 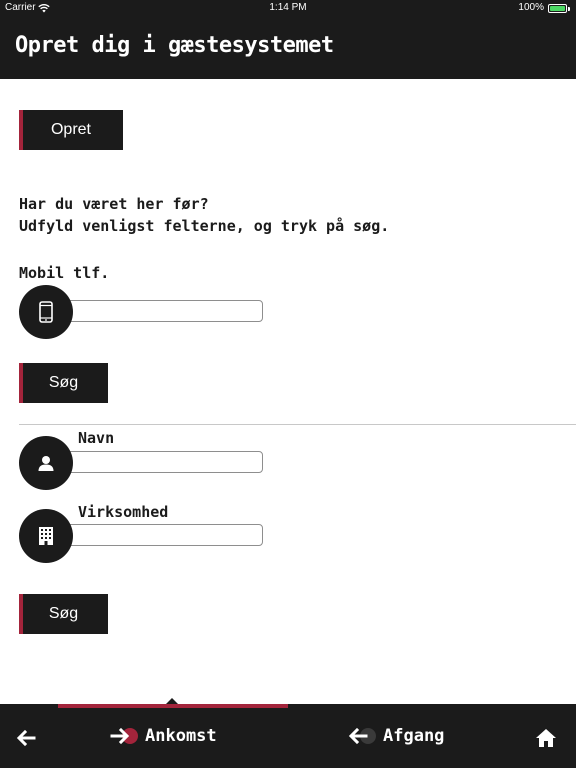 I want to click on page-title: Opret dig i gæstesystemet, so click(x=174, y=45).